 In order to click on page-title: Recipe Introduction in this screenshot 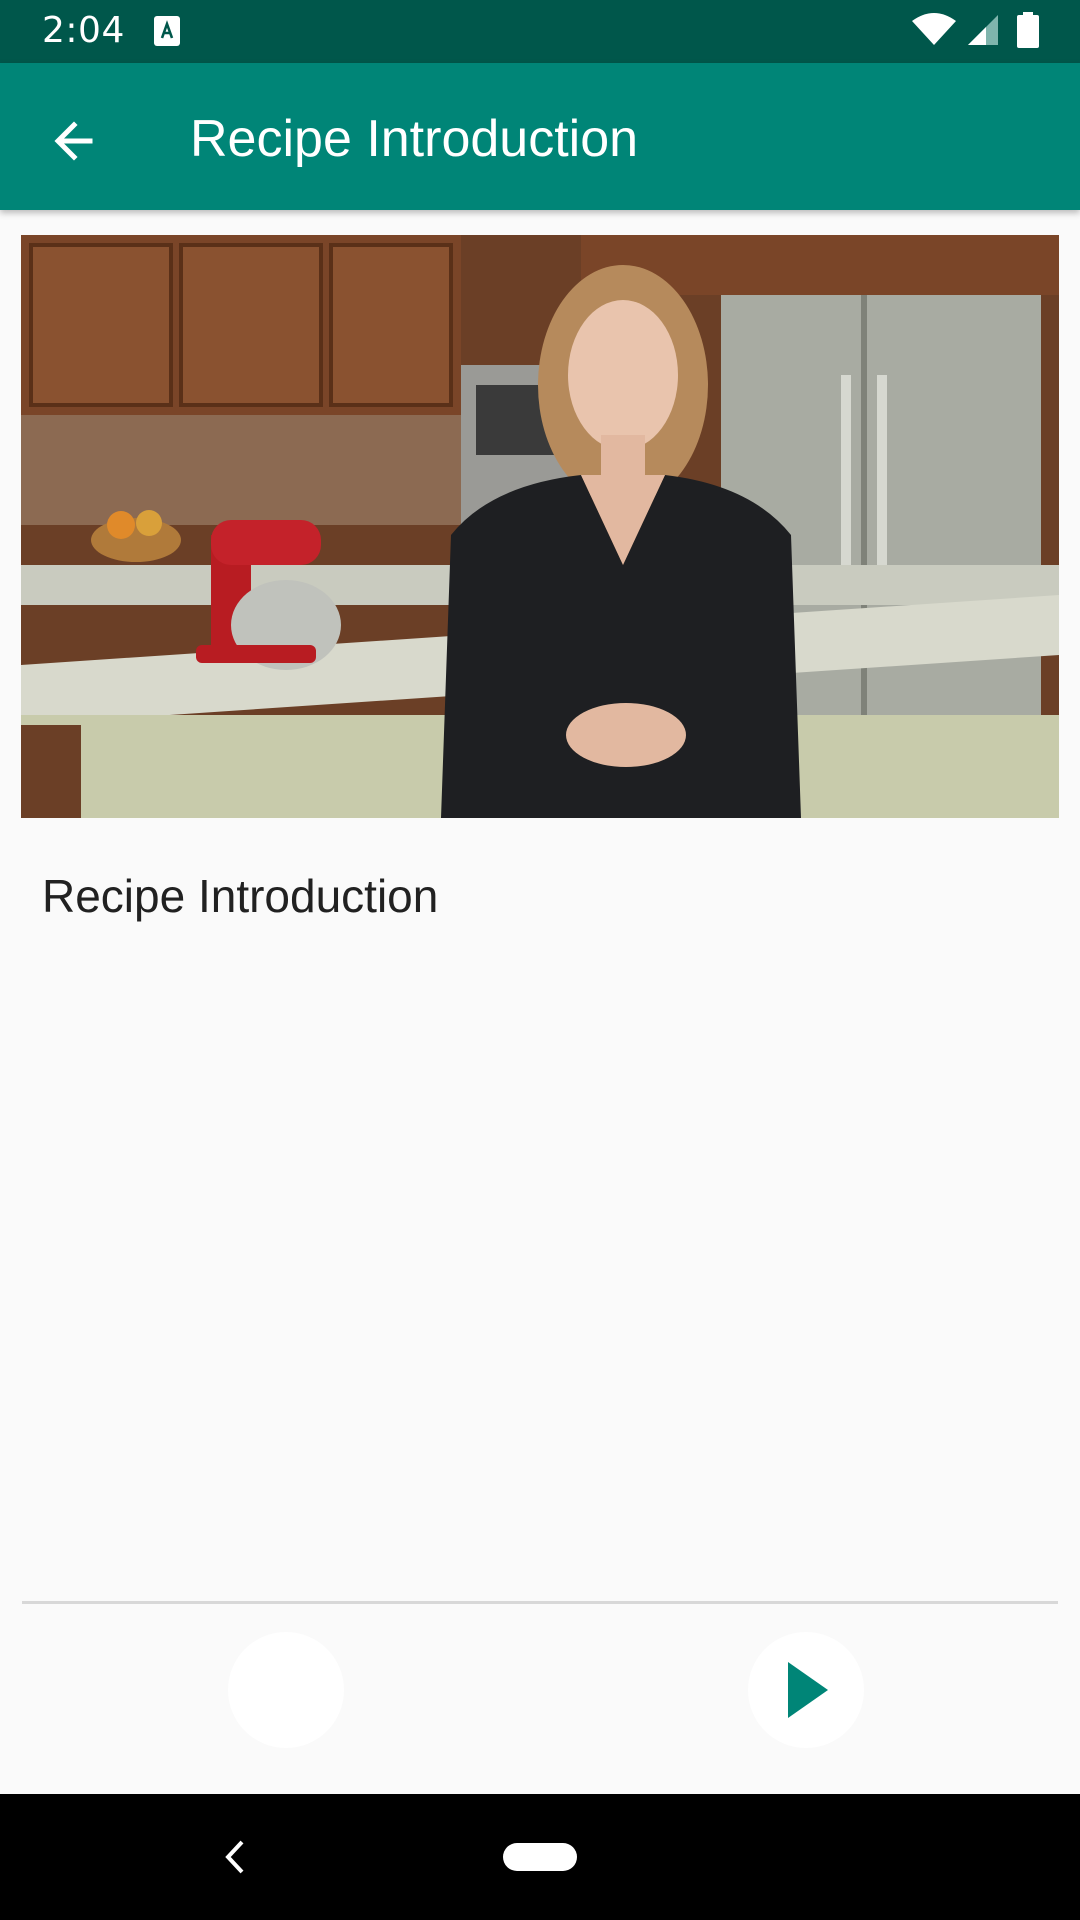, I will do `click(414, 139)`.